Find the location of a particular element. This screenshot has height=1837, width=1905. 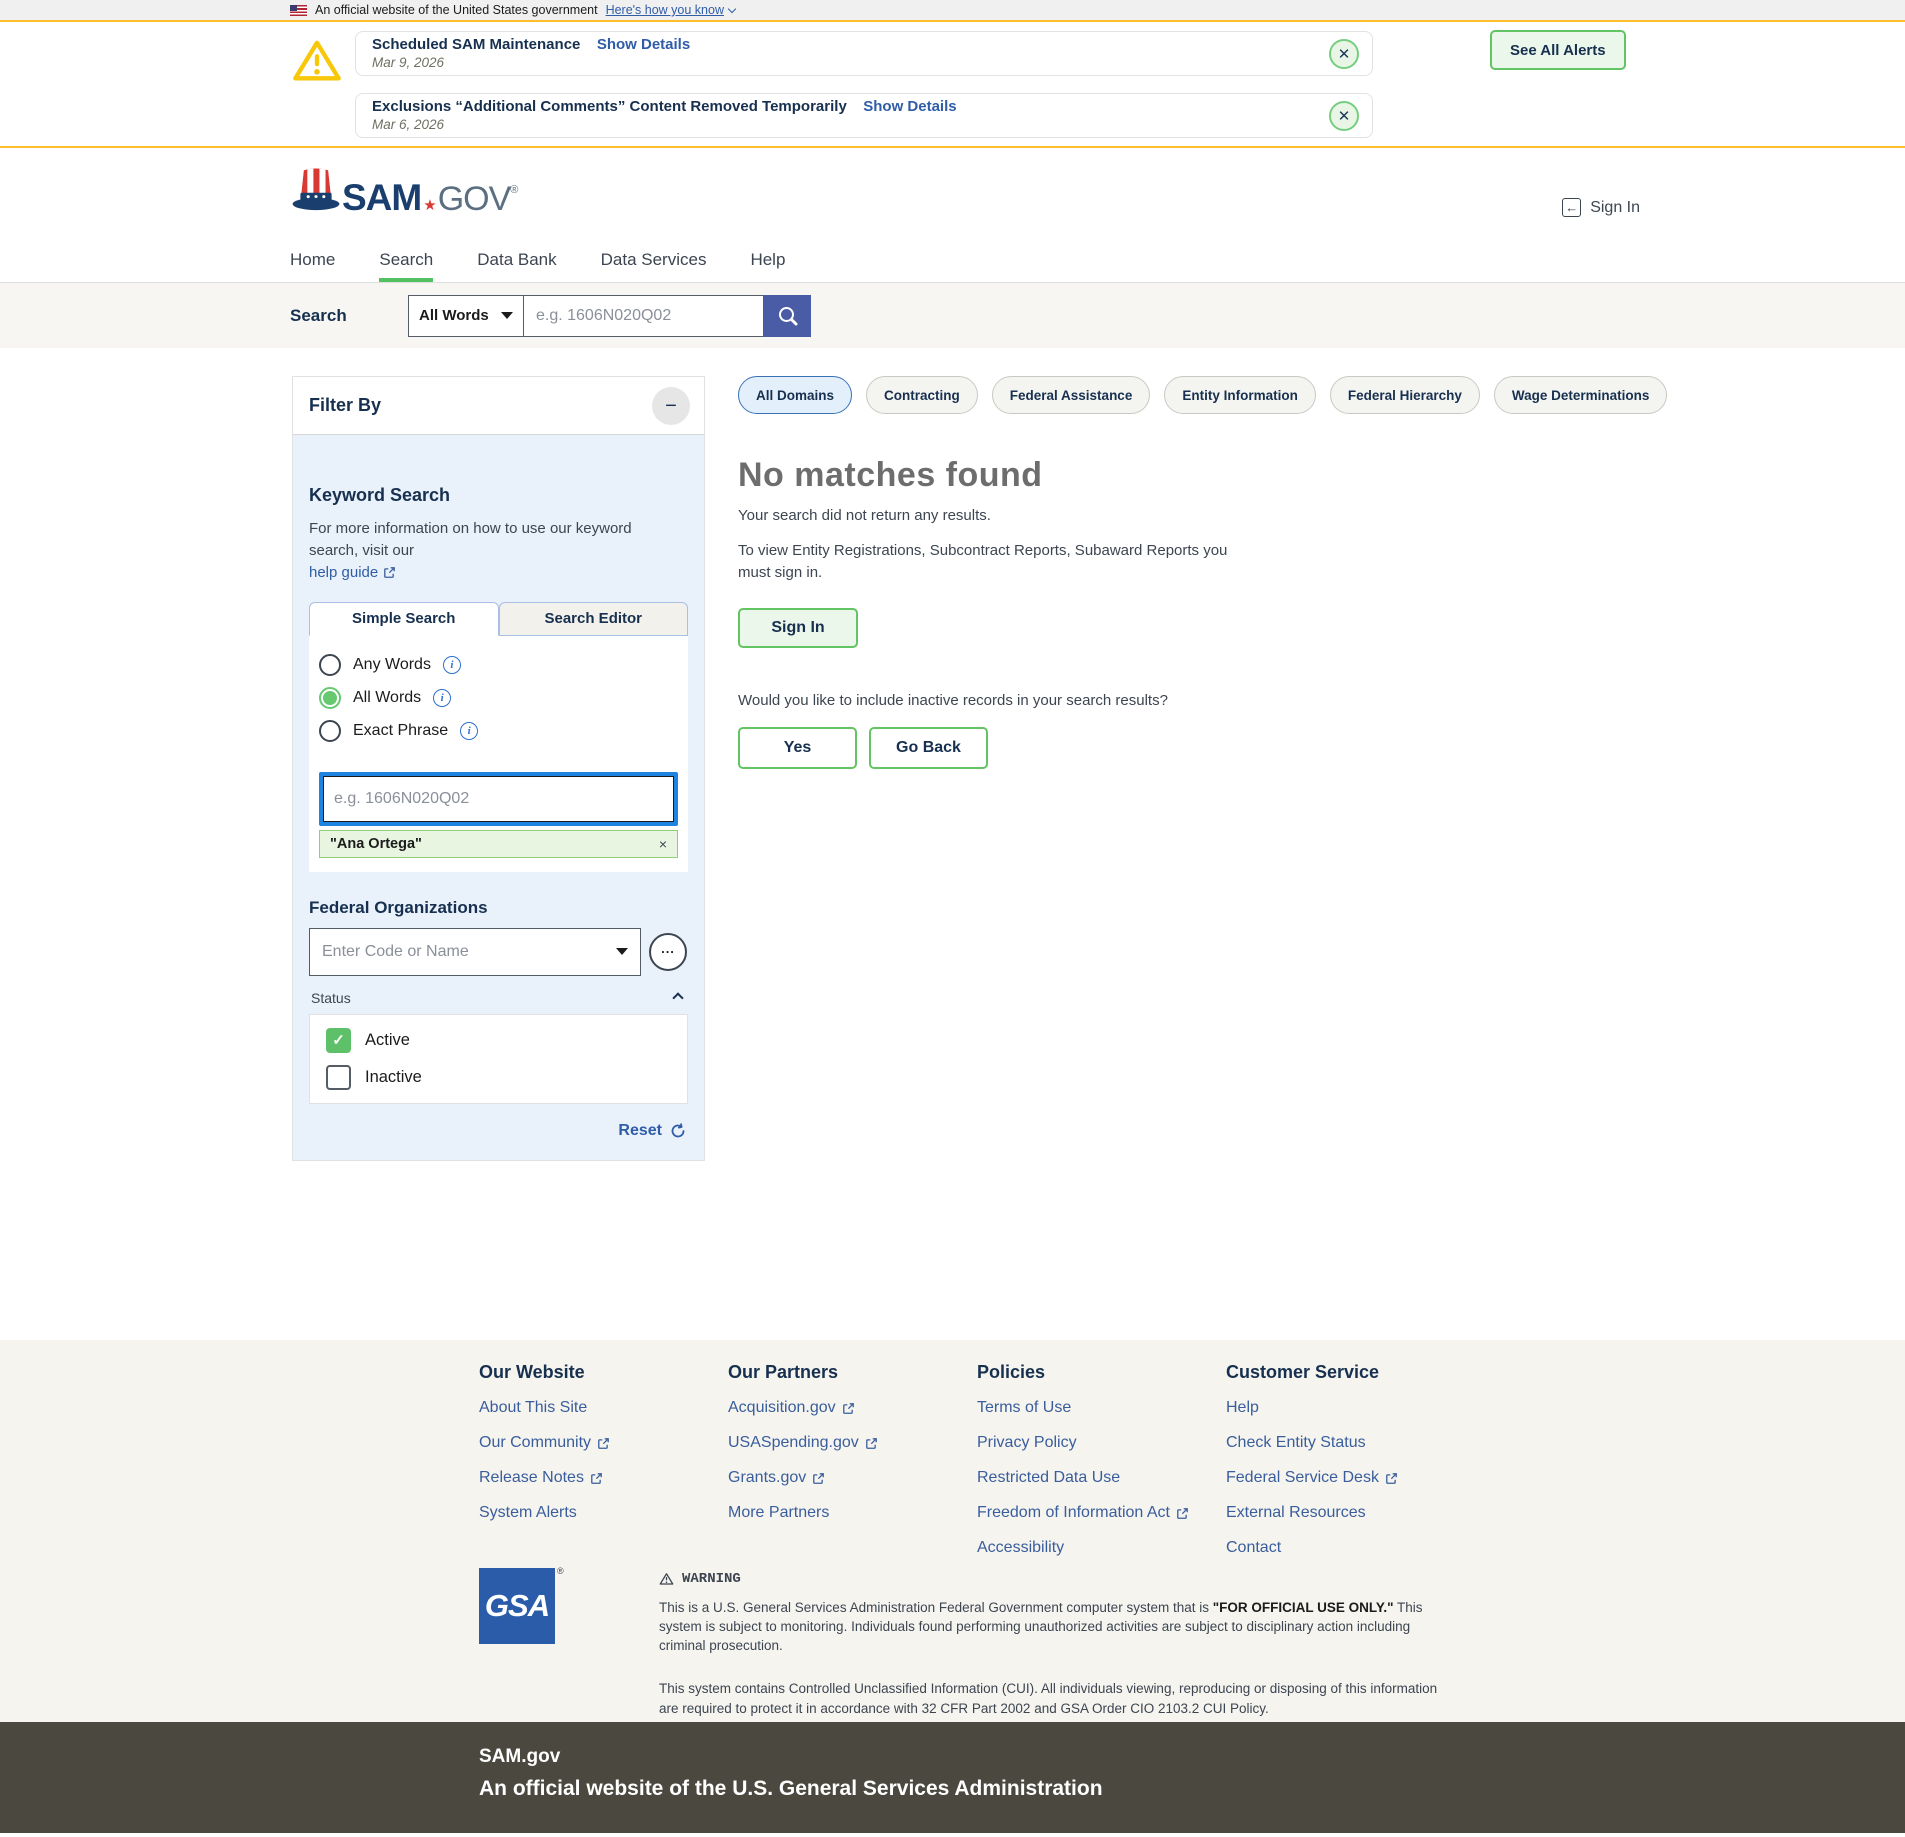

main-nav: Home Search Data Bank Data Services Help is located at coordinates (952, 262).